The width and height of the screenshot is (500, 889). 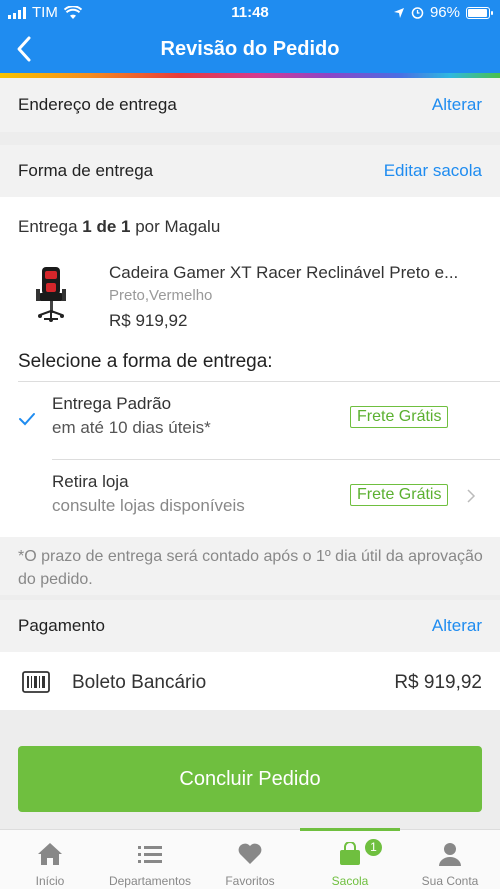 I want to click on heart-icon, so click(x=250, y=853).